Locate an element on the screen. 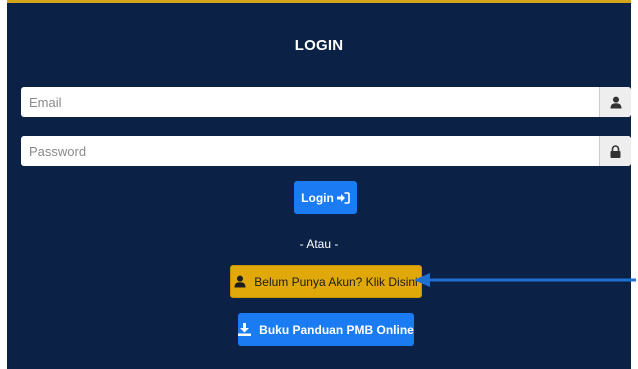 Image resolution: width=638 pixels, height=369 pixels. download-icon is located at coordinates (245, 329).